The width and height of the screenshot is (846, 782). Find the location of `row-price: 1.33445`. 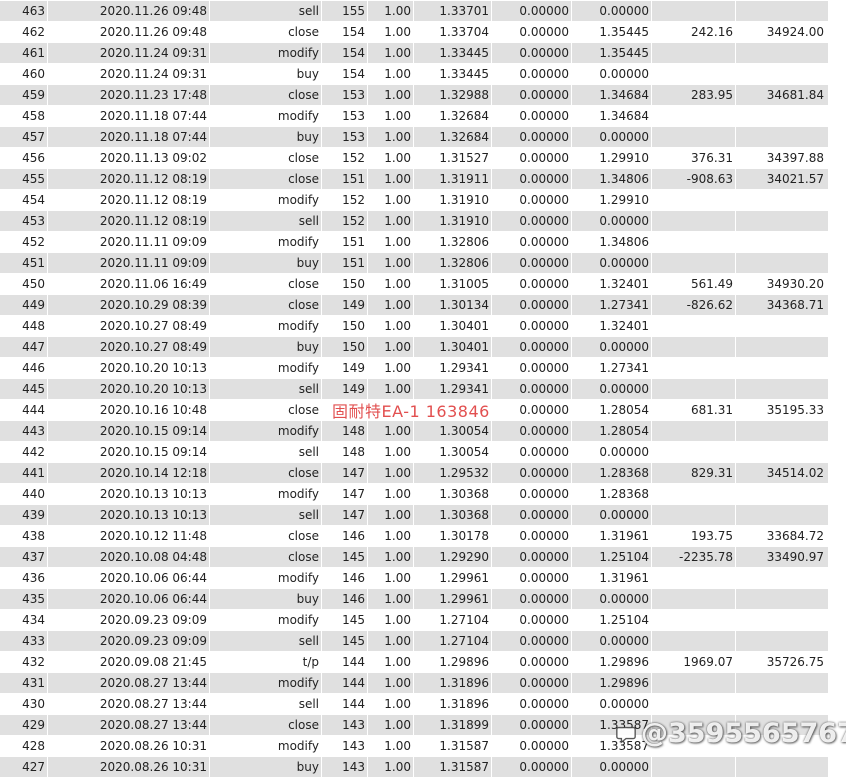

row-price: 1.33445 is located at coordinates (464, 74).